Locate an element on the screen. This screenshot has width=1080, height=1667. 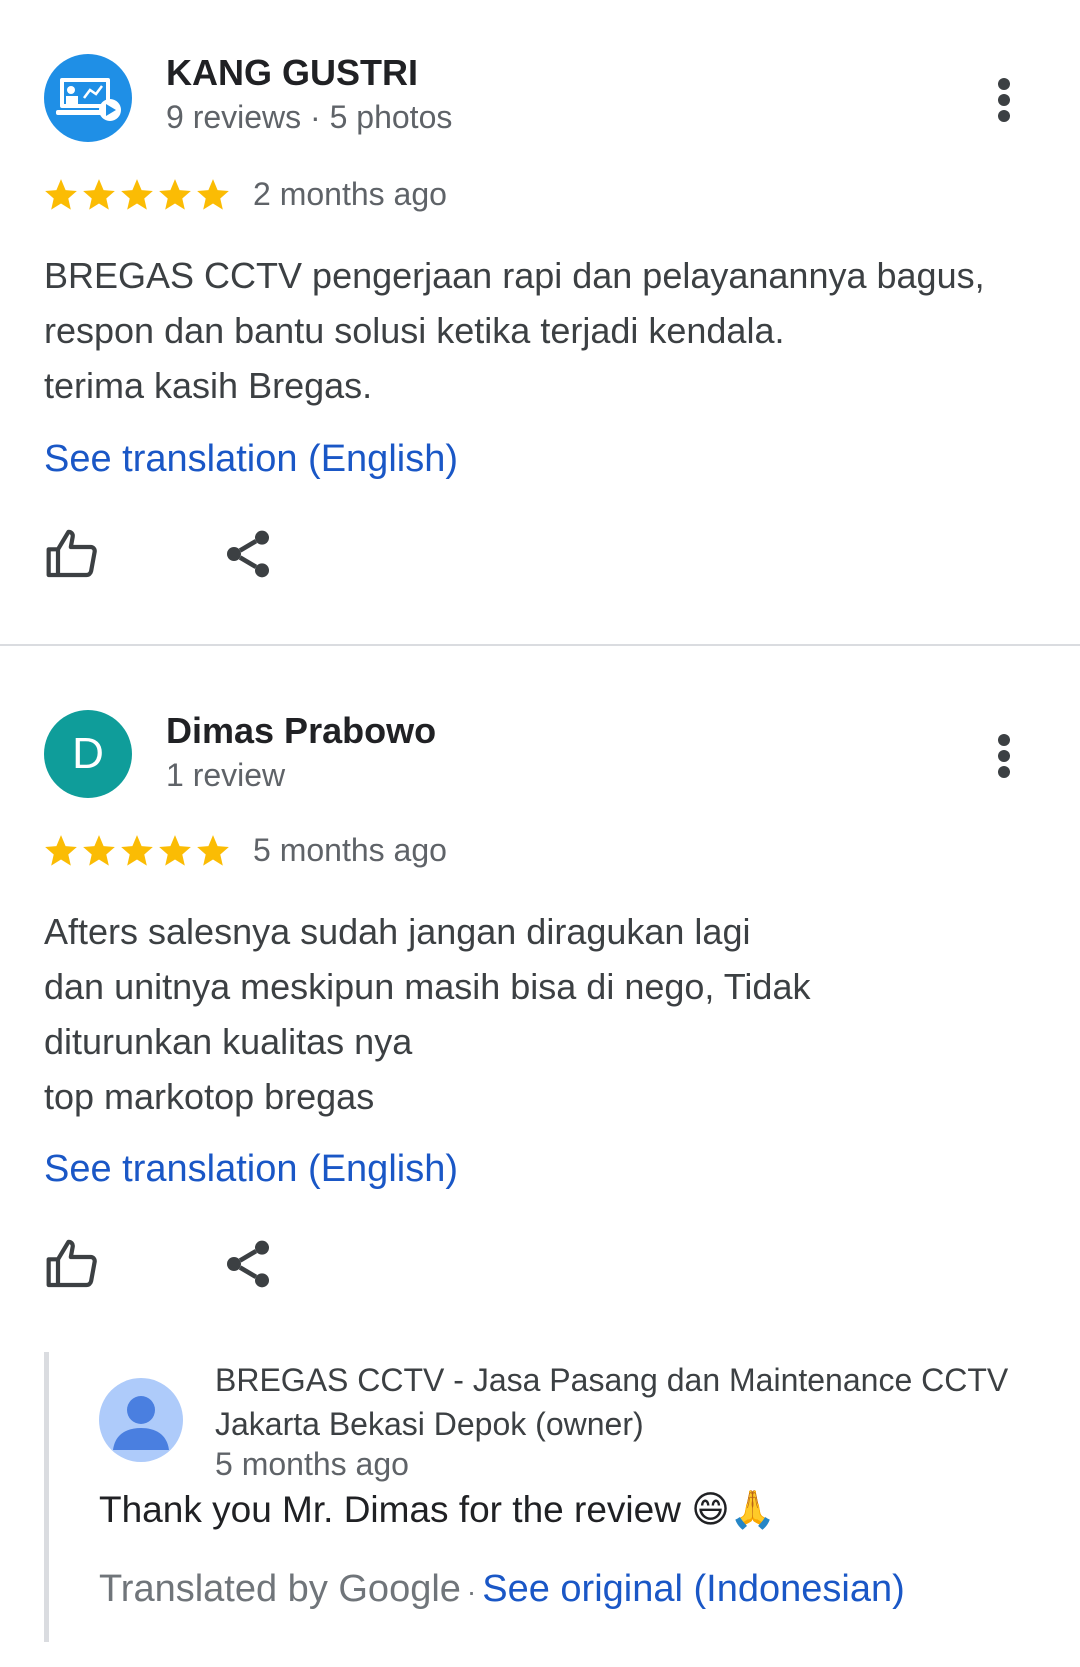
owner-avatar is located at coordinates (141, 1420).